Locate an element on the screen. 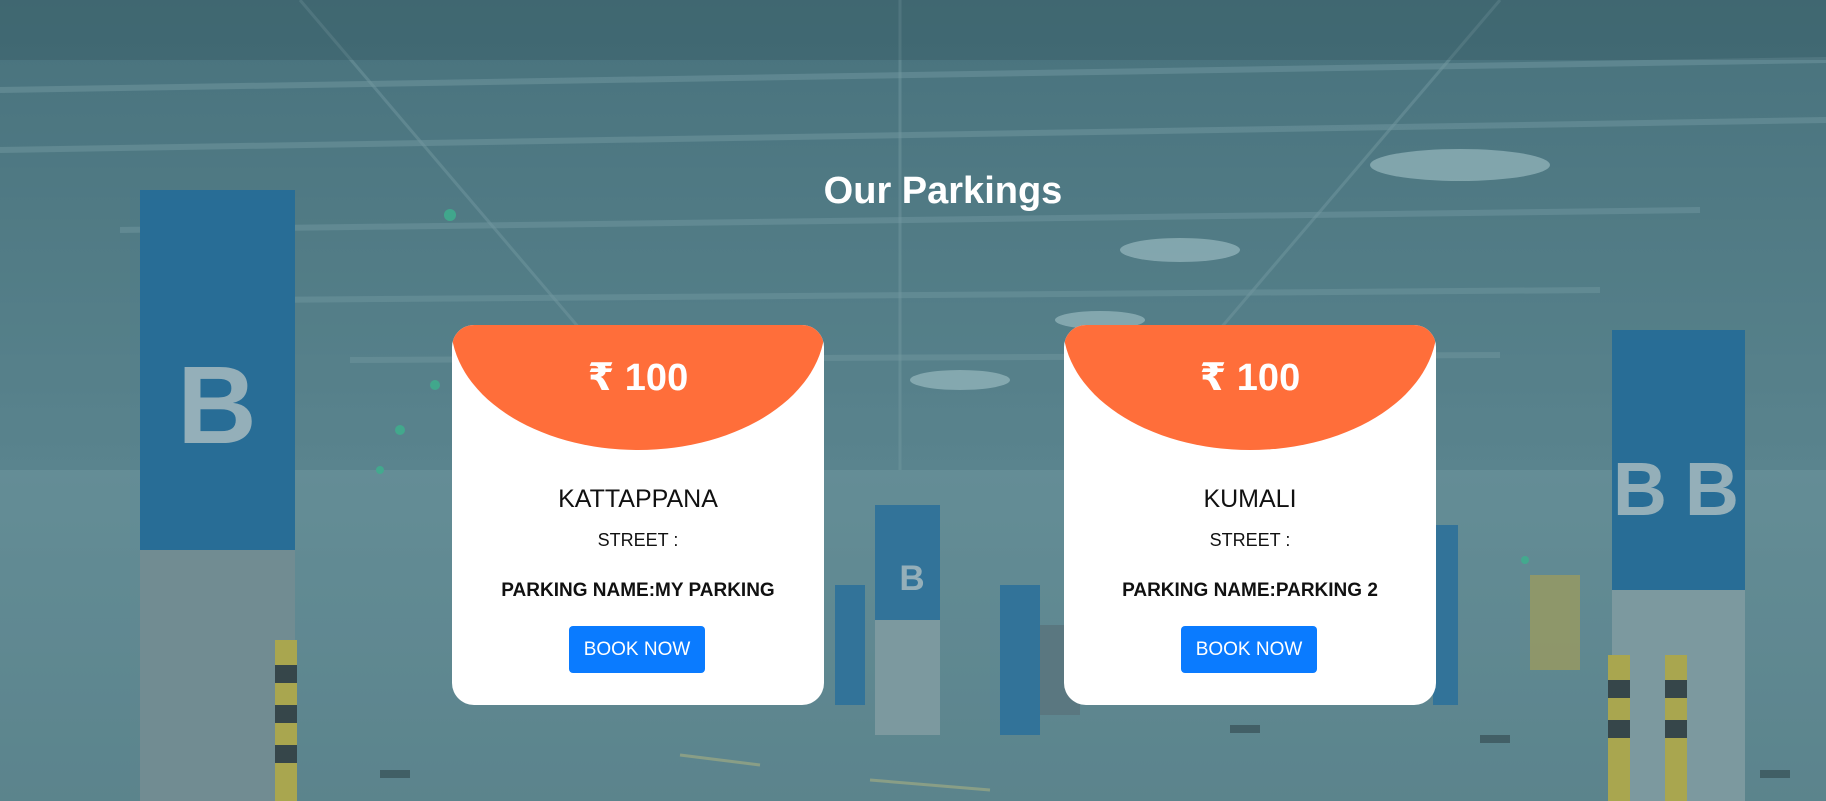 This screenshot has height=801, width=1826. page-title: Our Parkings is located at coordinates (943, 191).